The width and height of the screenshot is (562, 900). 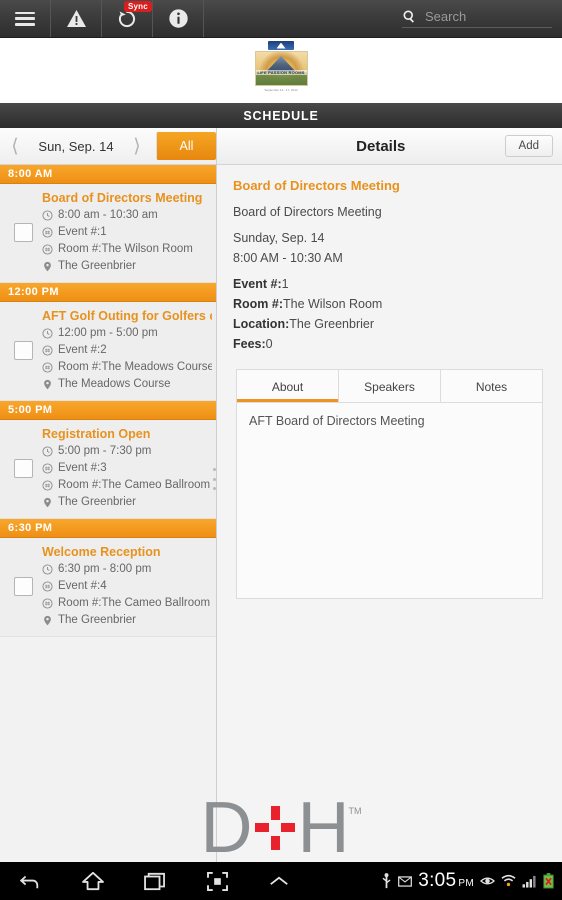 I want to click on back-arrow-icon, so click(x=29, y=882).